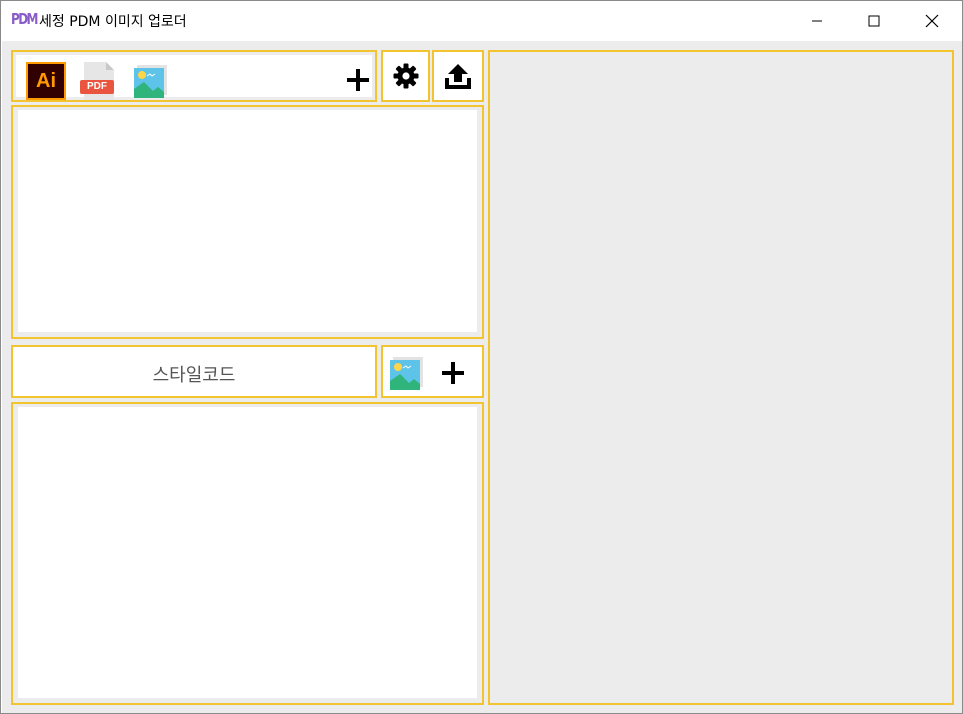 The image size is (963, 714). I want to click on pdf-icon: PDF, so click(98, 81).